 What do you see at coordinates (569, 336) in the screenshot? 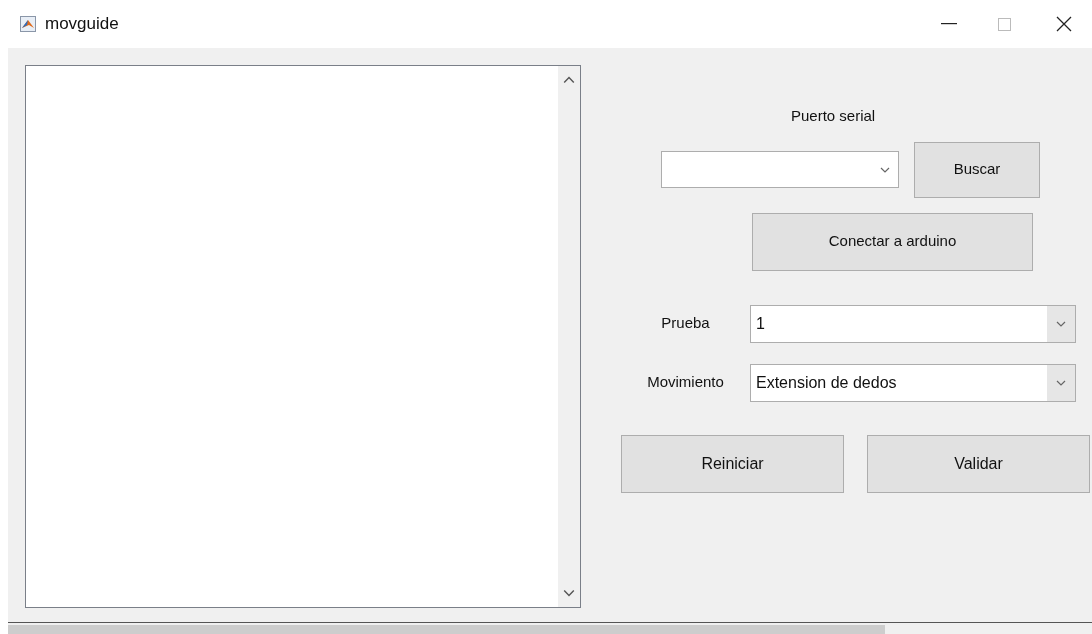
I see `scrollbar` at bounding box center [569, 336].